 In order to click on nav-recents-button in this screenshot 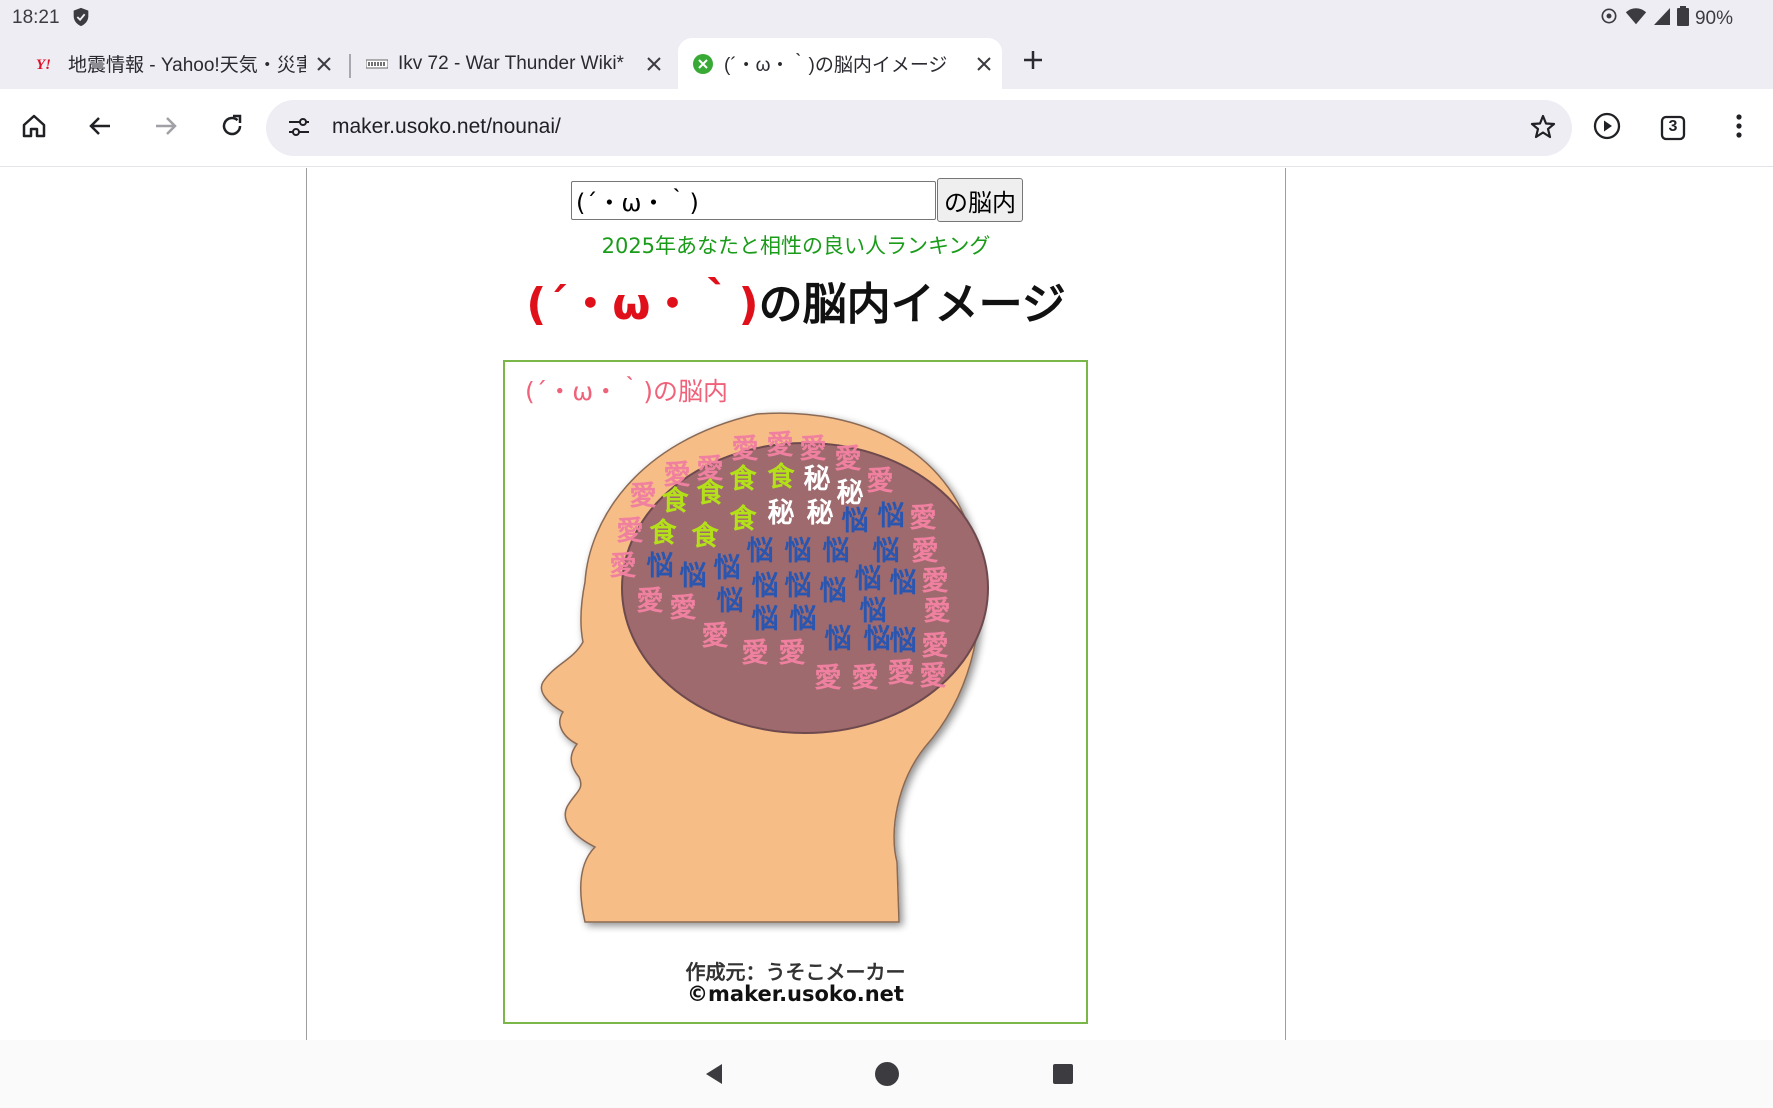, I will do `click(1063, 1076)`.